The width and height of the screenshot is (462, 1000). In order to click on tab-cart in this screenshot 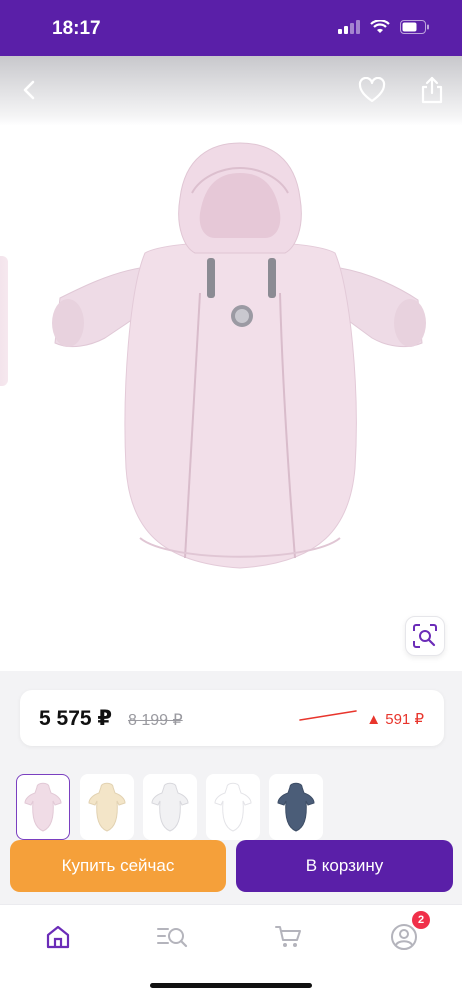, I will do `click(288, 937)`.